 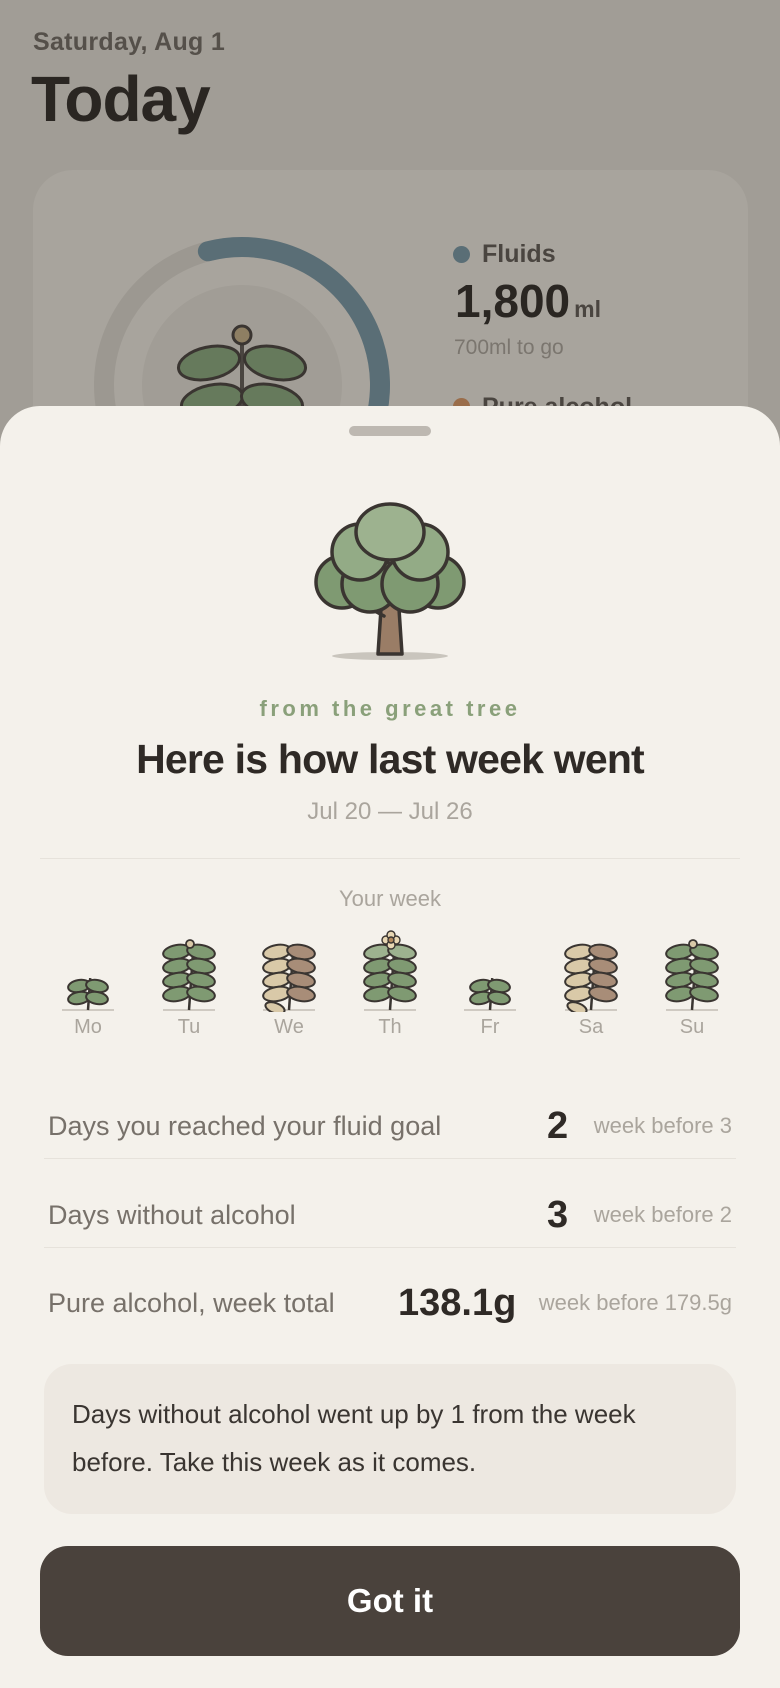 I want to click on day-plant-tu, so click(x=189, y=964).